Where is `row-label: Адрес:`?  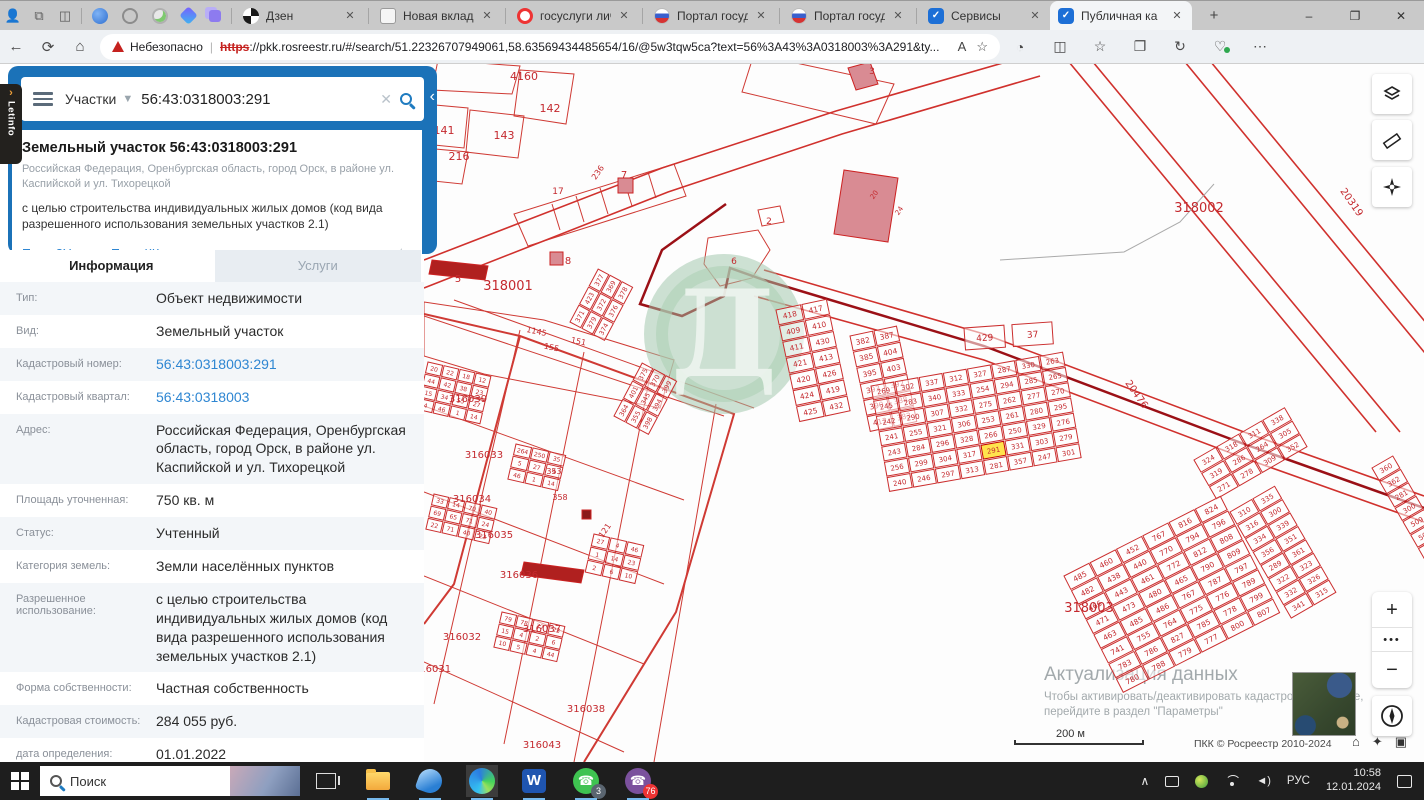
row-label: Адрес: is located at coordinates (33, 429).